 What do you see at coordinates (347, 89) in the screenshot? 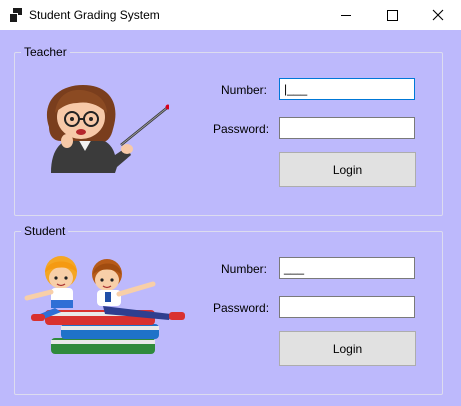
I see `teacher-number-input: |___` at bounding box center [347, 89].